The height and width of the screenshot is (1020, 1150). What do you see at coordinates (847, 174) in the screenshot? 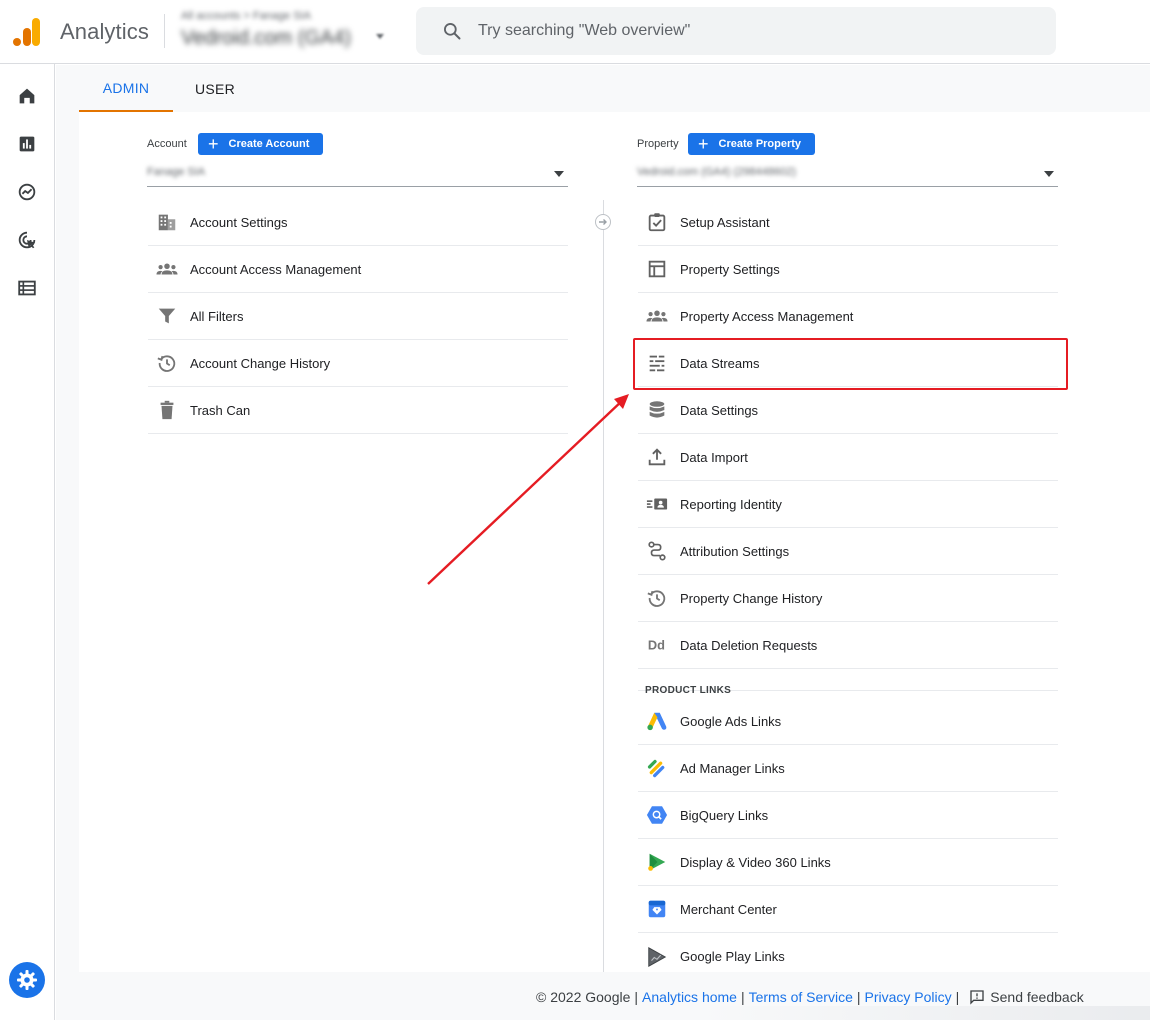
I see `property-selector: Vedroid.com (GA4) (298448602)` at bounding box center [847, 174].